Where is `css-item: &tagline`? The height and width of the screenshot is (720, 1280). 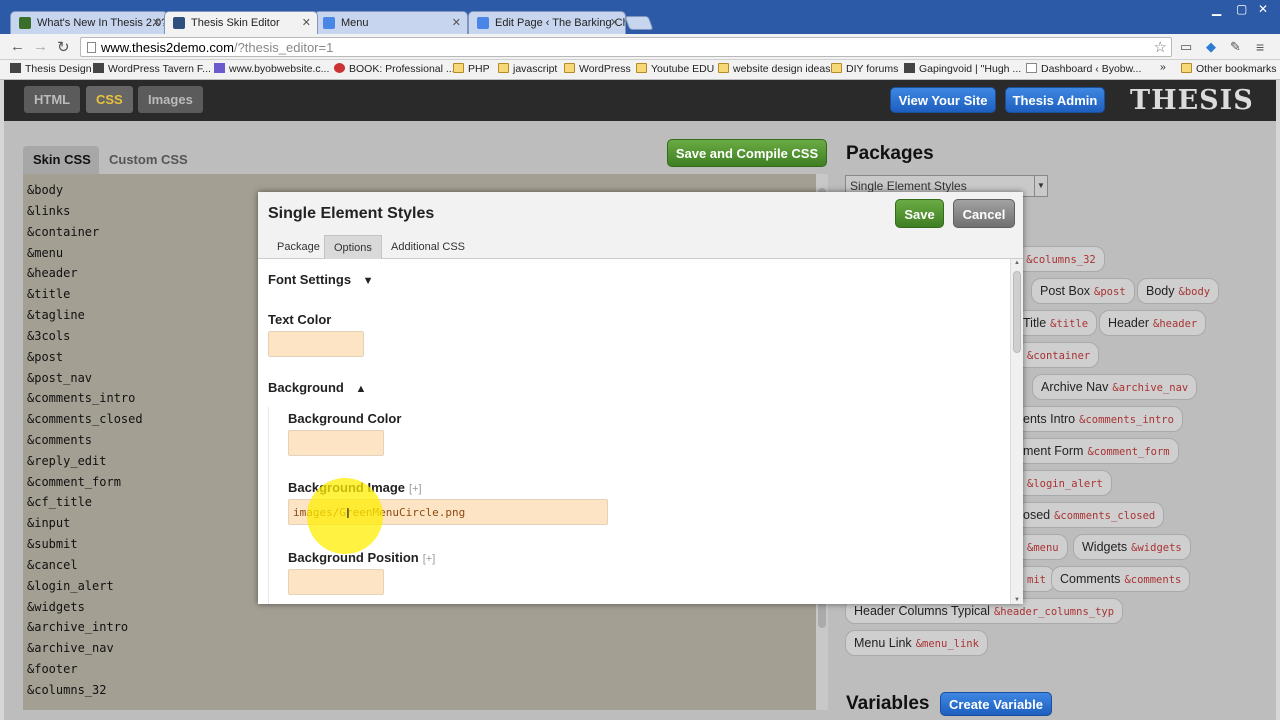 css-item: &tagline is located at coordinates (56, 315).